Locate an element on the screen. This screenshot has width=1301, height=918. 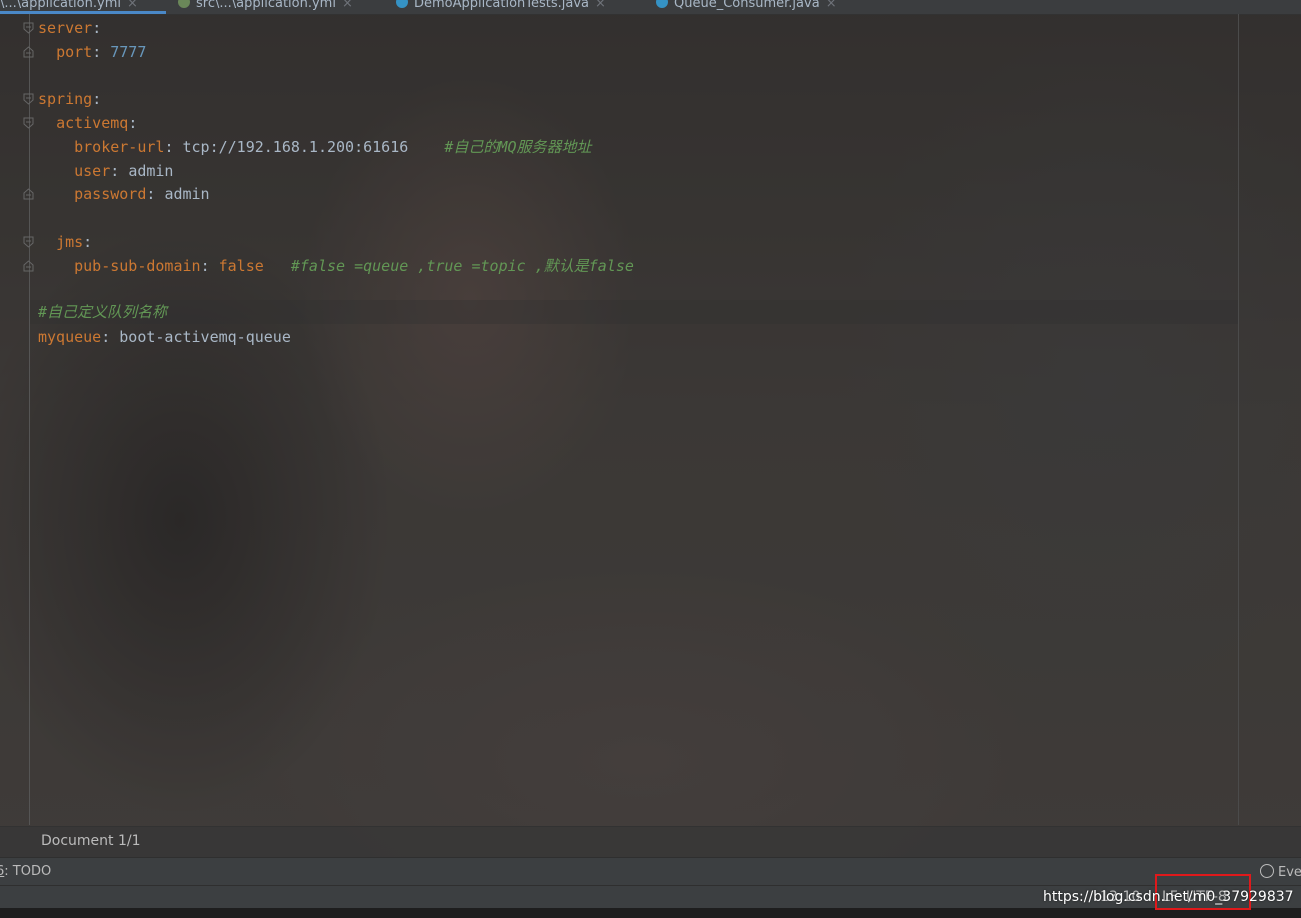
code-line-server: server: is located at coordinates (70, 28).